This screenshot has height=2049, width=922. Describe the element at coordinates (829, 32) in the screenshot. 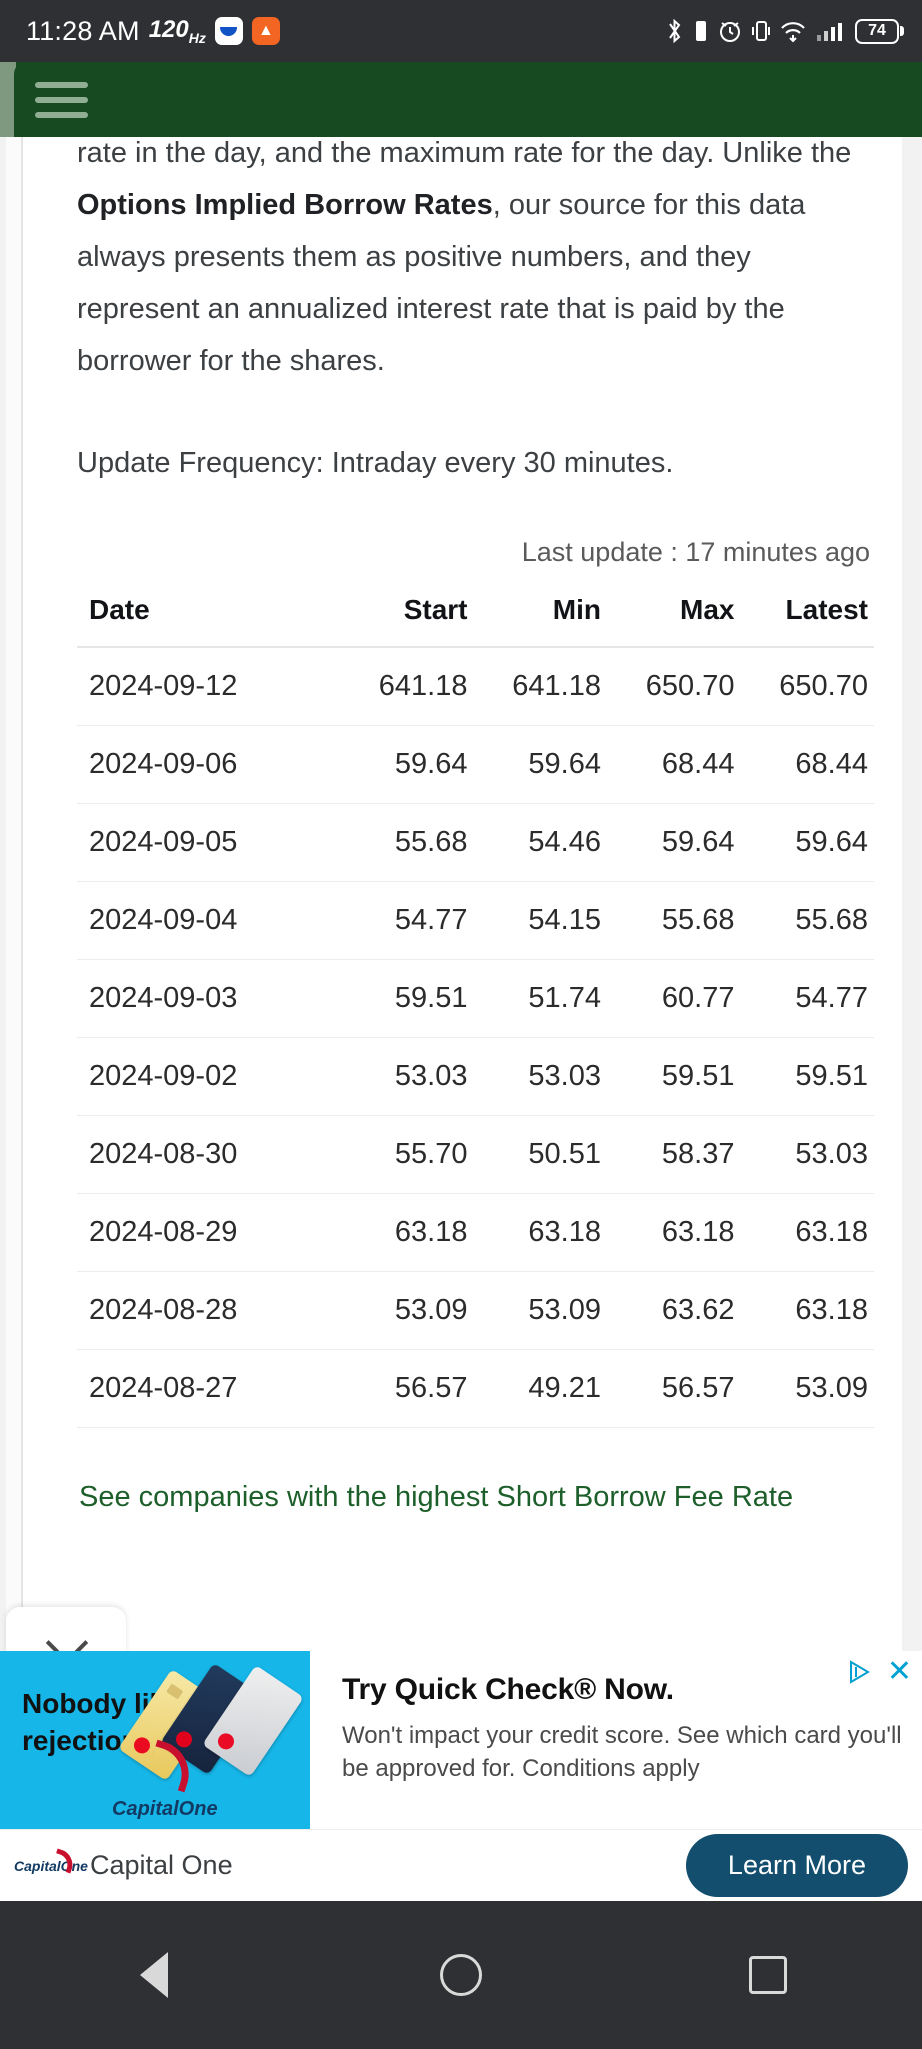

I see `signal-icon` at that location.